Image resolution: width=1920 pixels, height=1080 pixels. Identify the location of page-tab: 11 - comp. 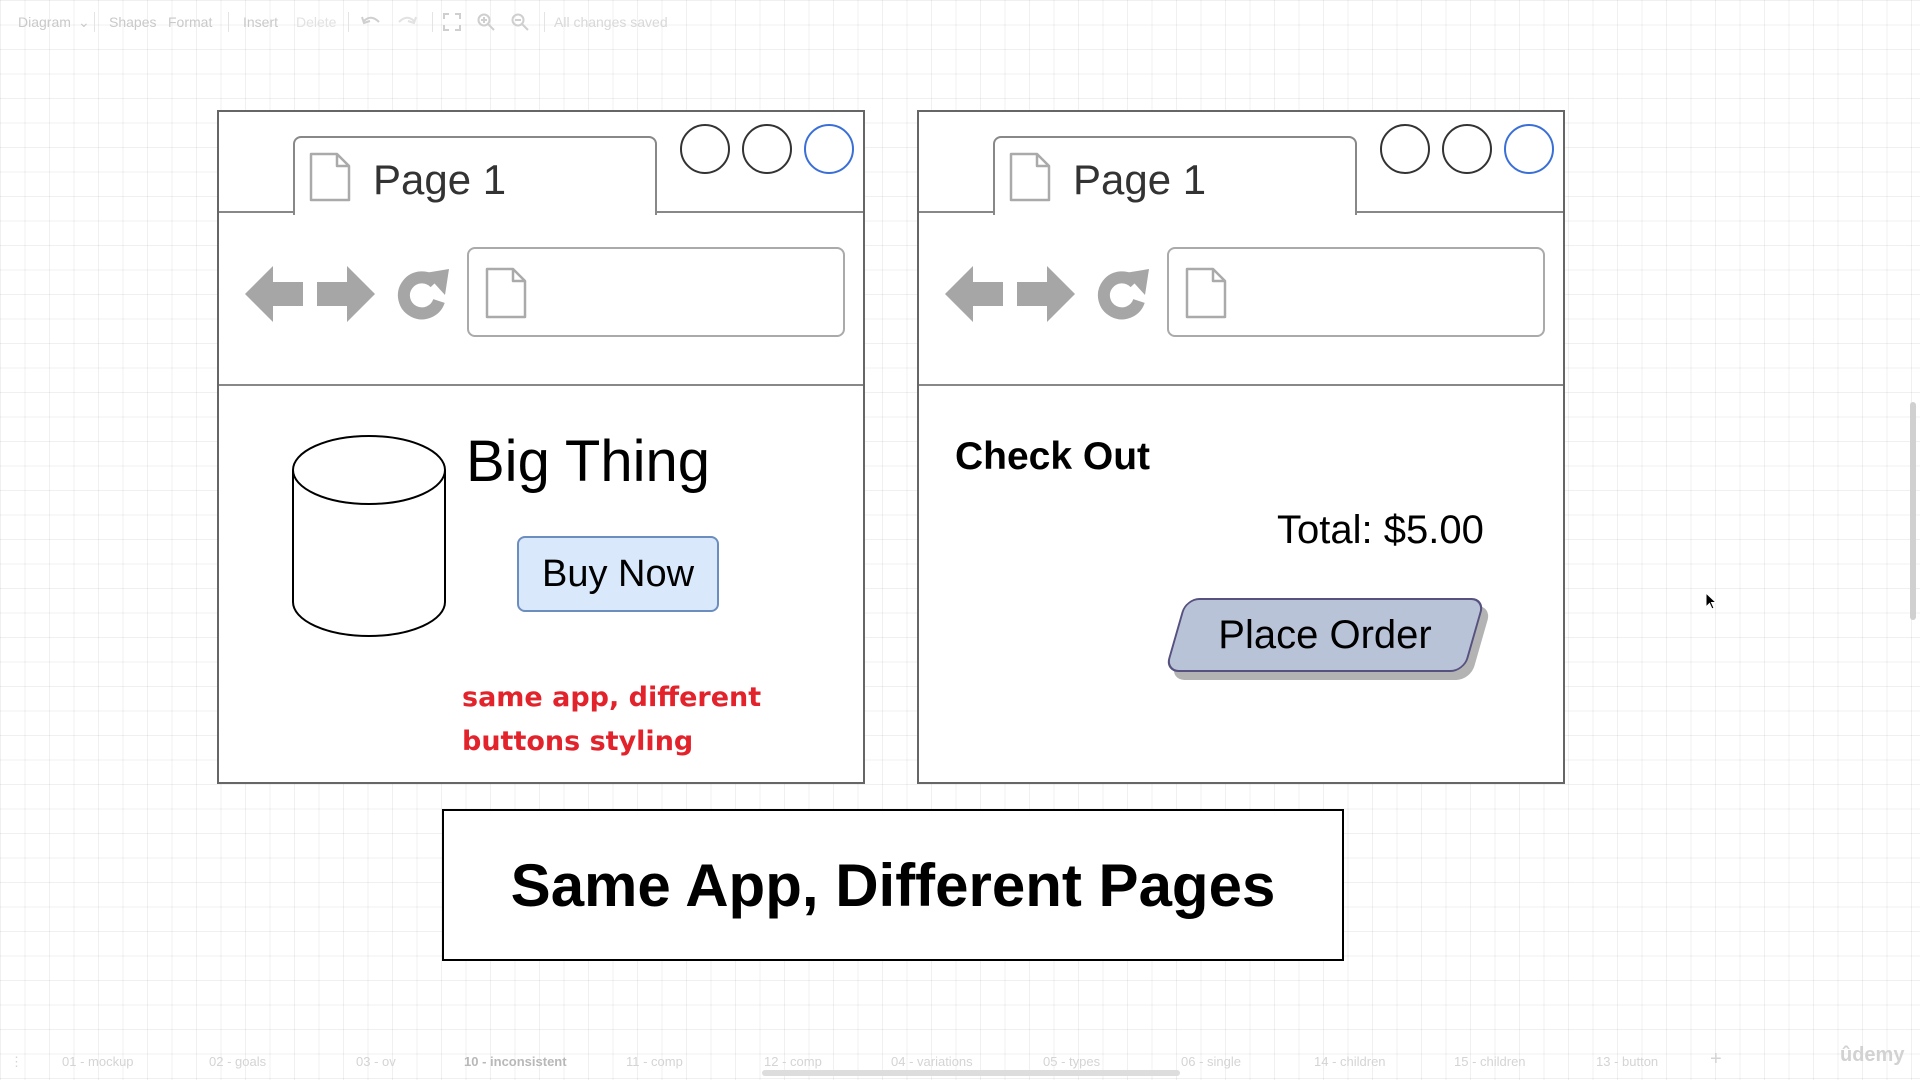
(654, 1061).